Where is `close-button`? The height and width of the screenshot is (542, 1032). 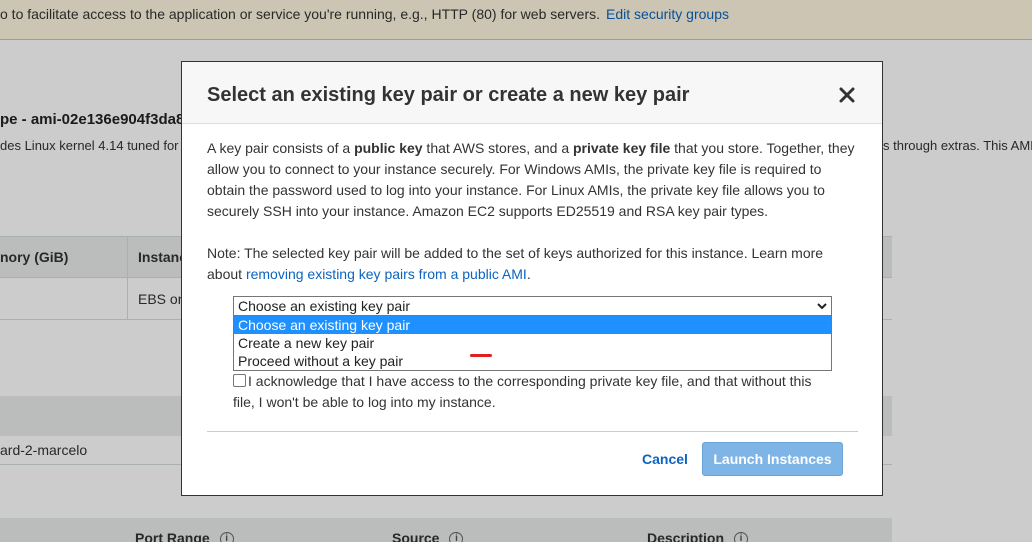 close-button is located at coordinates (847, 95).